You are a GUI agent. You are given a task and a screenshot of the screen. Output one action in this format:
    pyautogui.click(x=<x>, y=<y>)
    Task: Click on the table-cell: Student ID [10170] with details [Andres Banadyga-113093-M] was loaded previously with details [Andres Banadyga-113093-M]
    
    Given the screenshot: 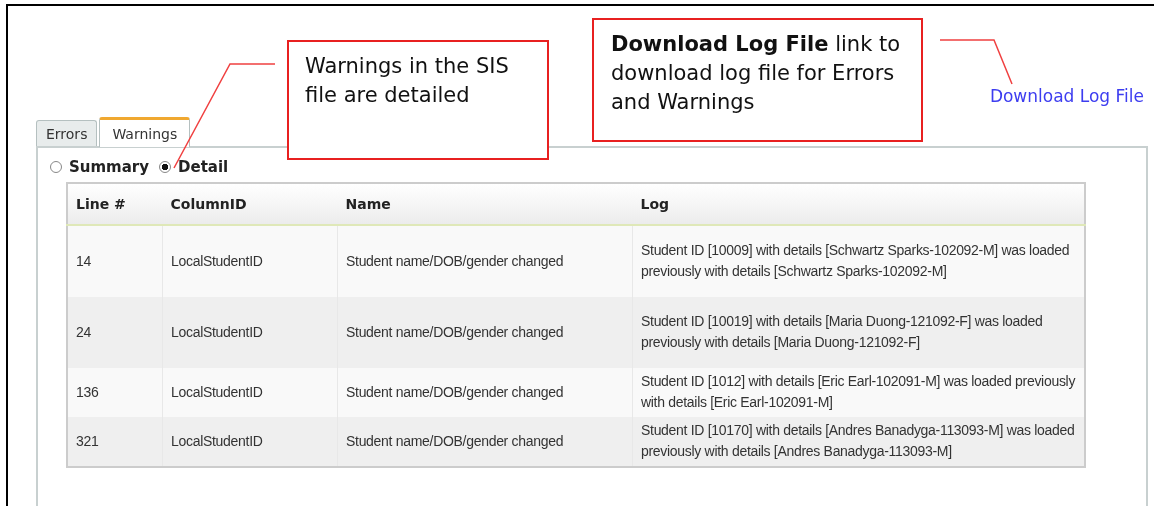 What is the action you would take?
    pyautogui.click(x=858, y=442)
    